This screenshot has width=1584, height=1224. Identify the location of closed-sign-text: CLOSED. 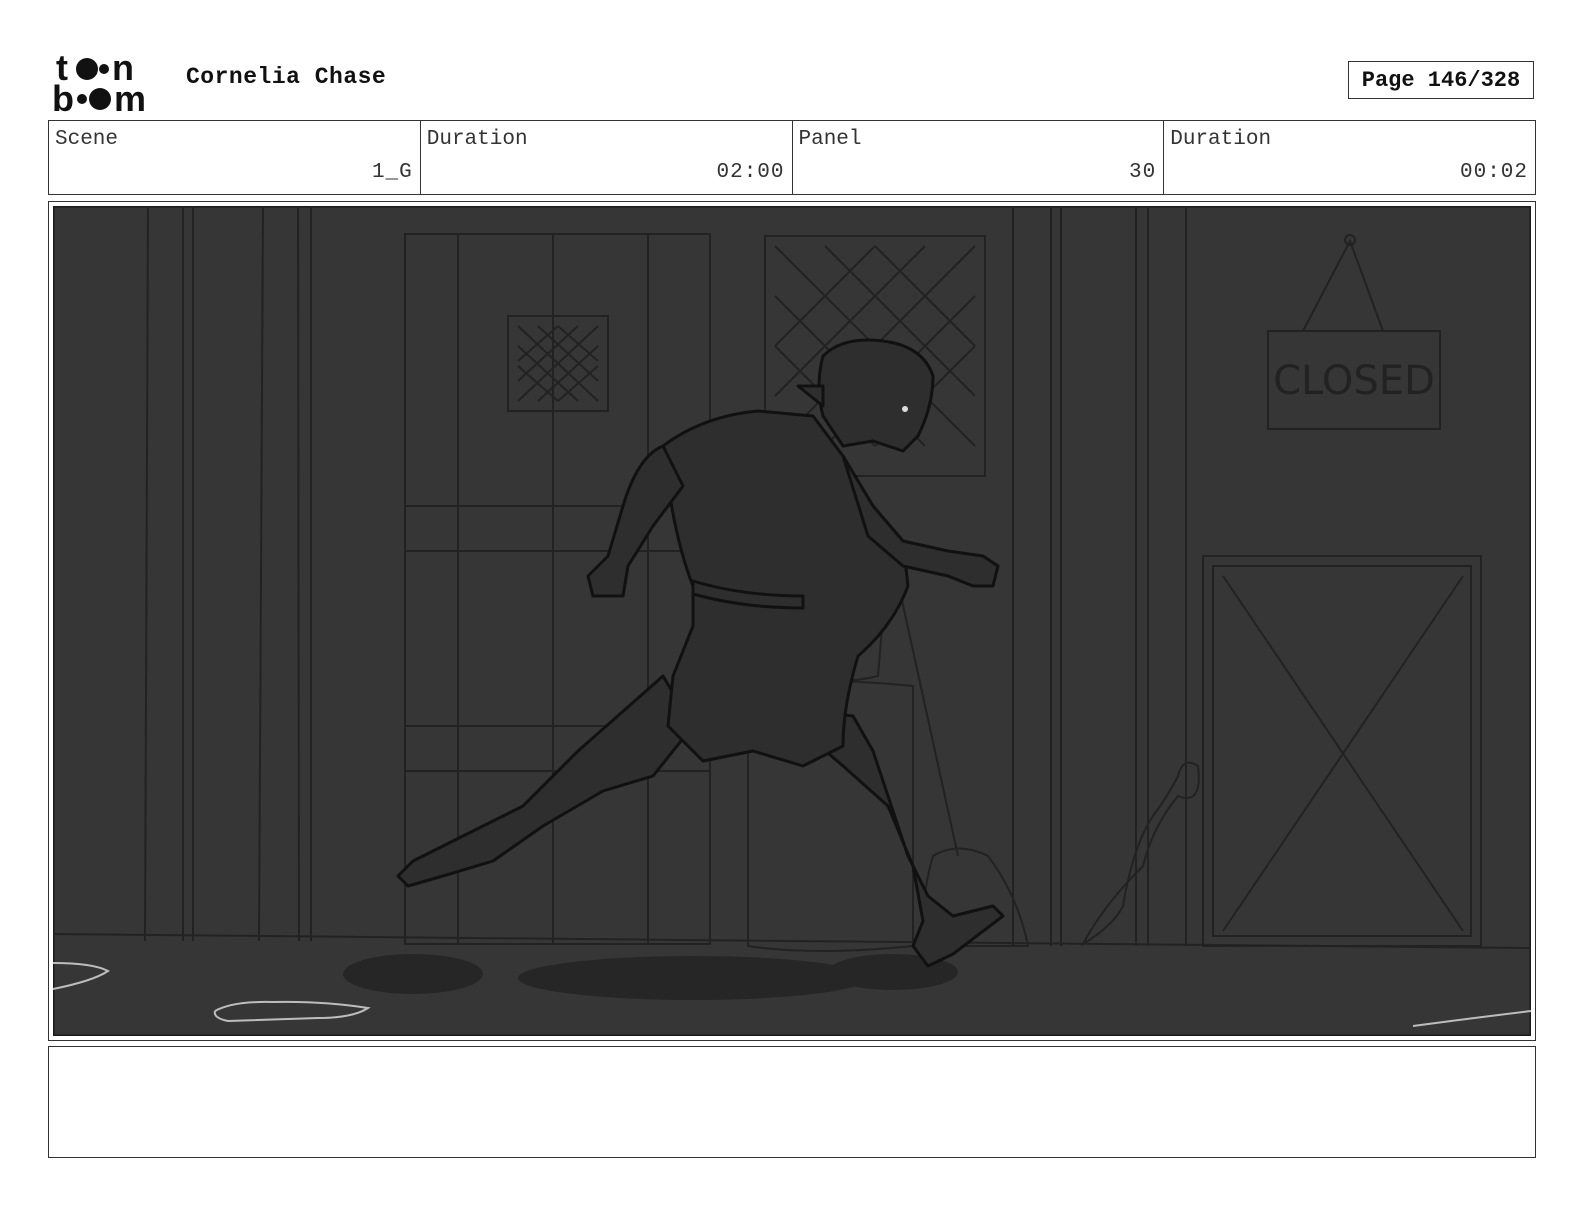
(1354, 381).